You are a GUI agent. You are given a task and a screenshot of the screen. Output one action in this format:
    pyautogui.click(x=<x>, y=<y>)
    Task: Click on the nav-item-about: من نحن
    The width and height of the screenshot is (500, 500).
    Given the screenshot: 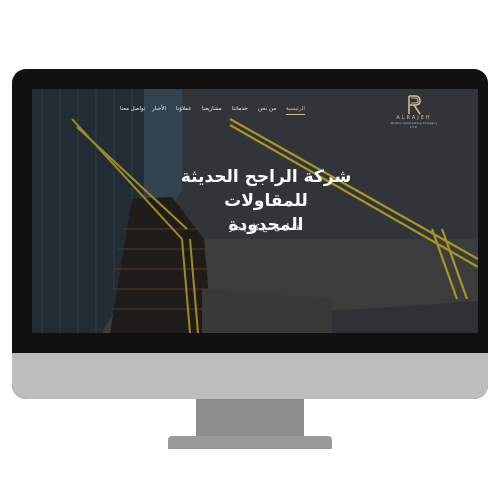 What is the action you would take?
    pyautogui.click(x=267, y=109)
    